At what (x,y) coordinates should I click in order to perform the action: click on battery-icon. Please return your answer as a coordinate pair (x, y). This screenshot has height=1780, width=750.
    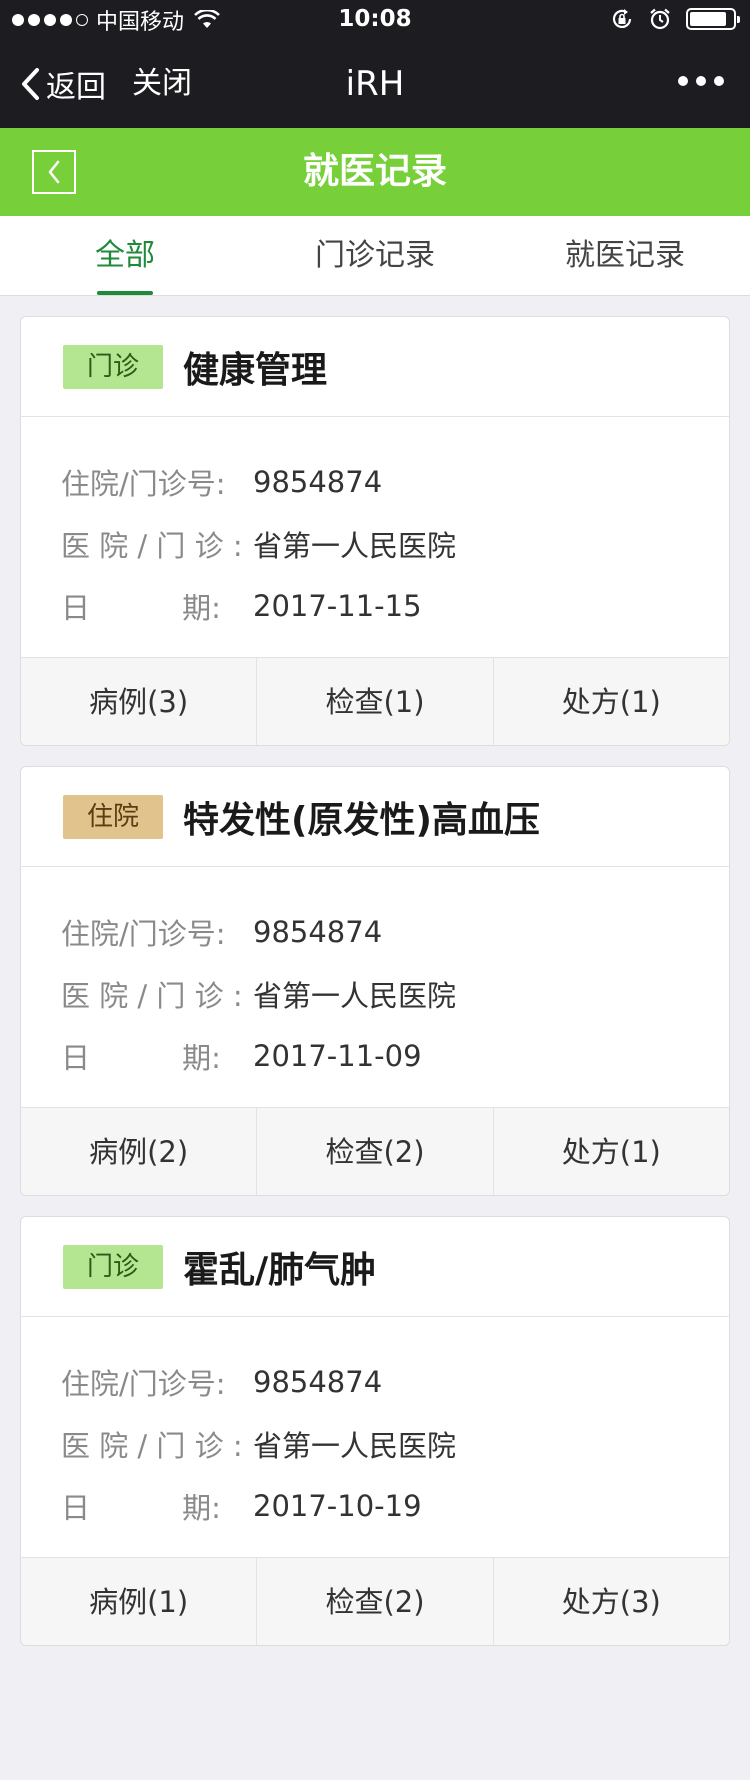
    Looking at the image, I should click on (713, 19).